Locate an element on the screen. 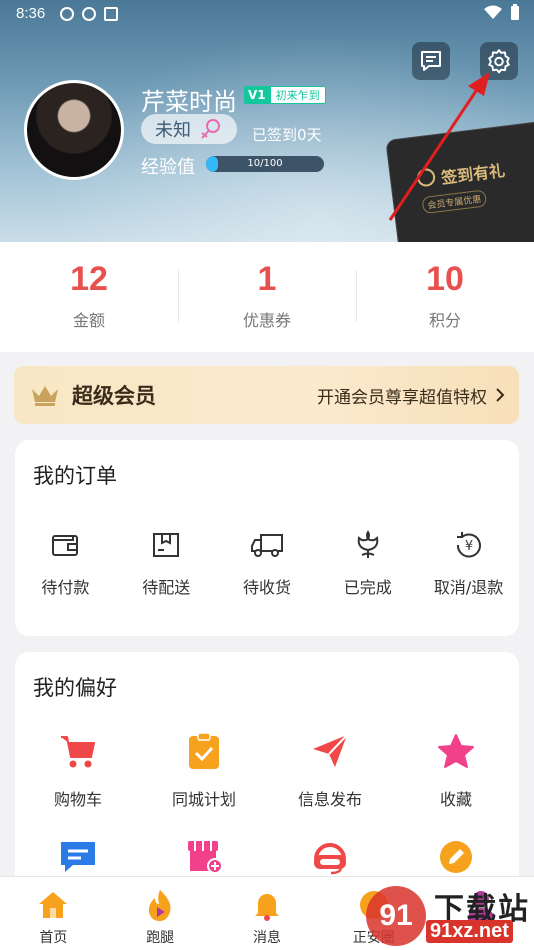 The height and width of the screenshot is (950, 534). tab-label: 正安圈 is located at coordinates (373, 938).